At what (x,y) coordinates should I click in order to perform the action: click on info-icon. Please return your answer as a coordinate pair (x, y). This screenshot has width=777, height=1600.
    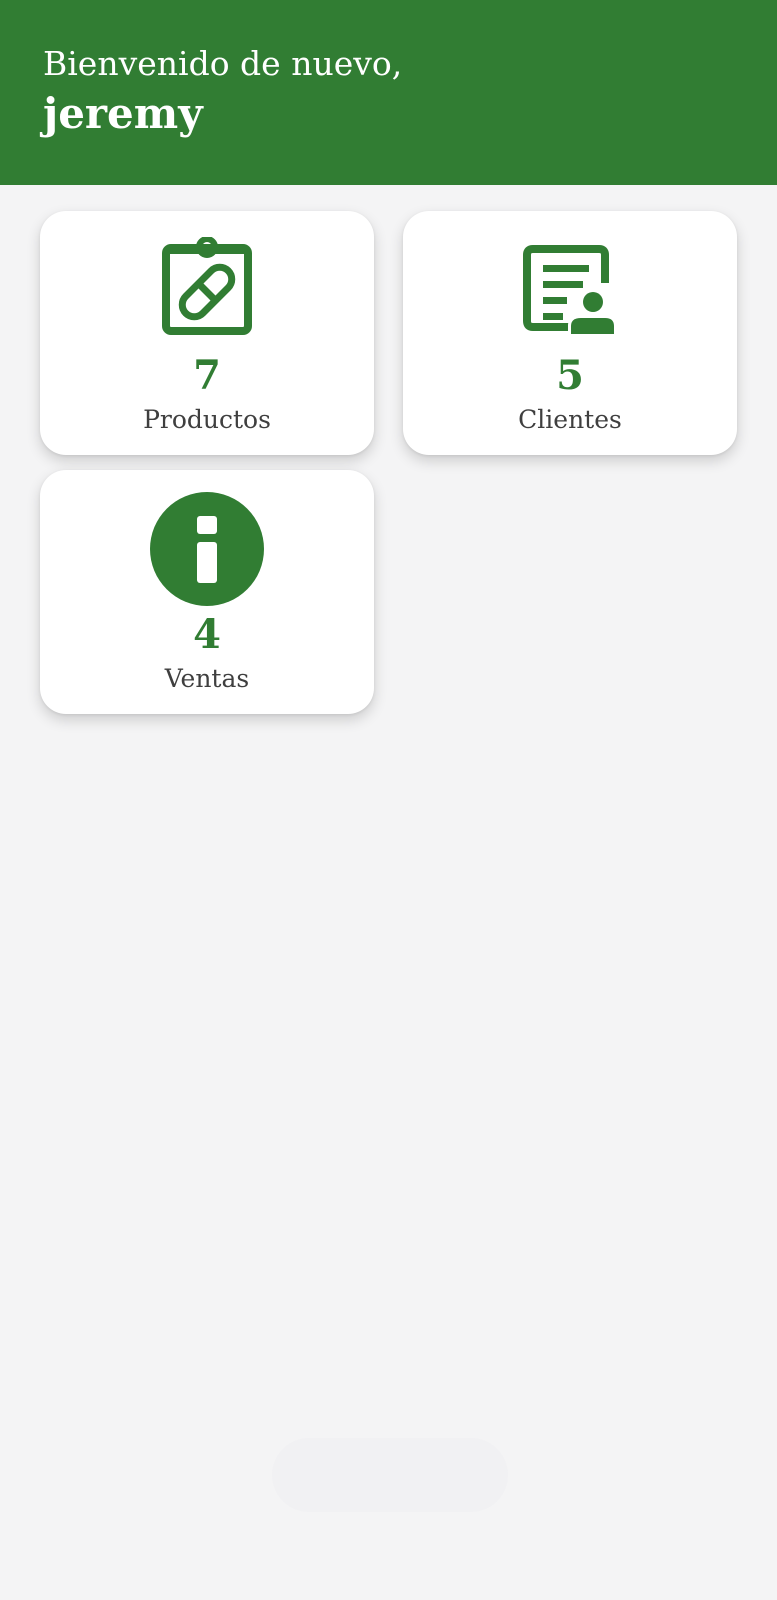
    Looking at the image, I should click on (207, 549).